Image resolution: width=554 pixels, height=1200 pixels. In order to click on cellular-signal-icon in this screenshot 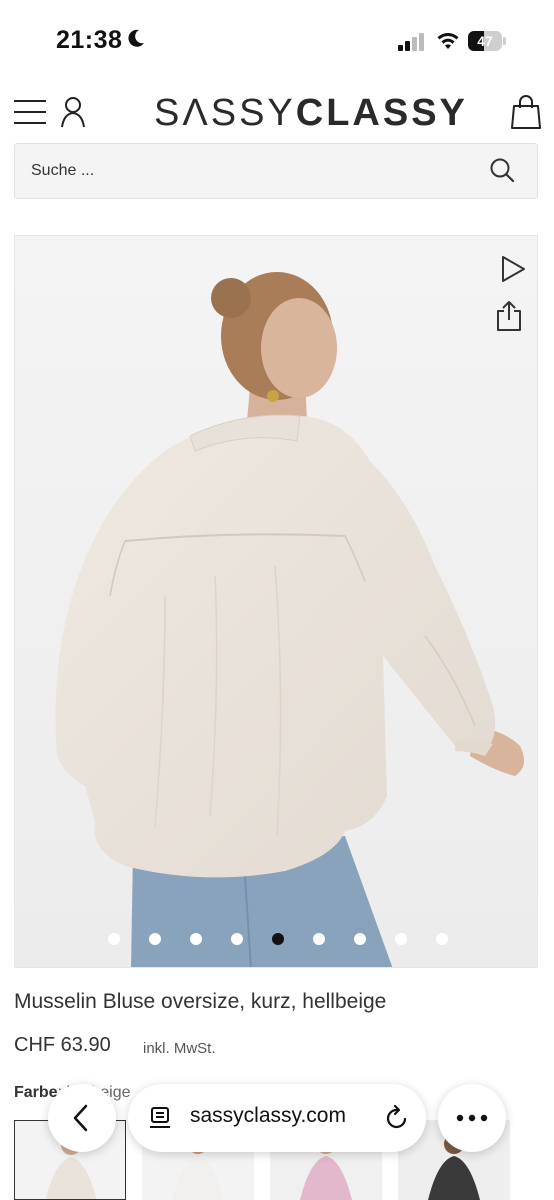, I will do `click(411, 42)`.